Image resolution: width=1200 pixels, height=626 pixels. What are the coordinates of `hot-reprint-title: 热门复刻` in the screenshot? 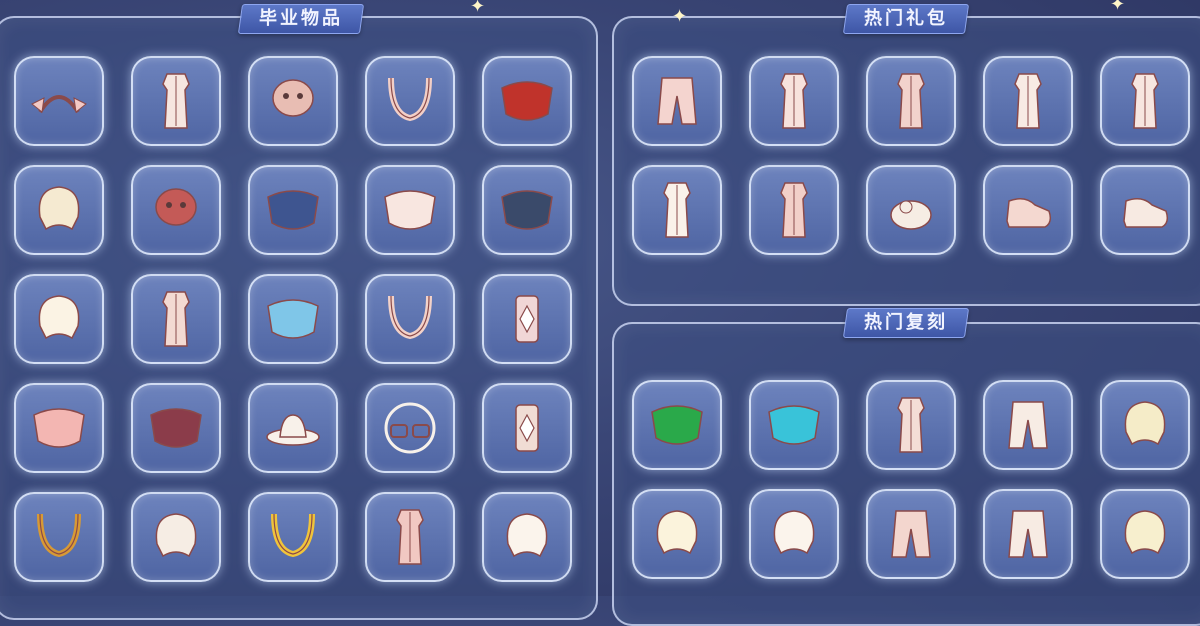 It's located at (906, 323).